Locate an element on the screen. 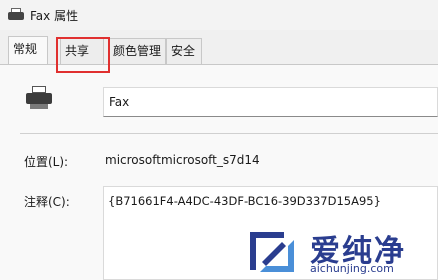 Image resolution: width=438 pixels, height=280 pixels. location-value: microsoftmicrosoft_s7d14 is located at coordinates (182, 160).